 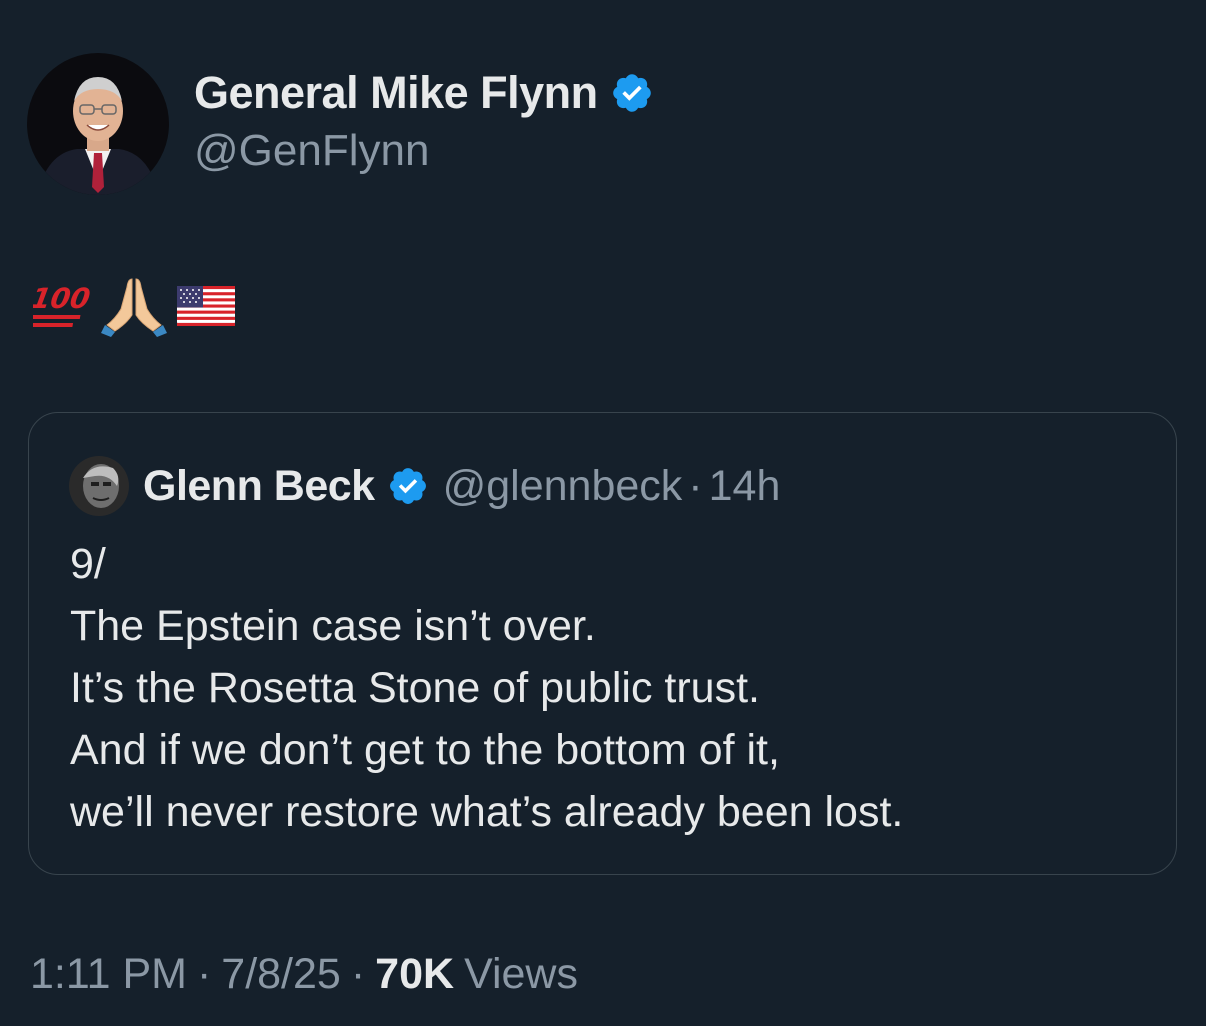 What do you see at coordinates (632, 93) in the screenshot?
I see `verified-badge-icon` at bounding box center [632, 93].